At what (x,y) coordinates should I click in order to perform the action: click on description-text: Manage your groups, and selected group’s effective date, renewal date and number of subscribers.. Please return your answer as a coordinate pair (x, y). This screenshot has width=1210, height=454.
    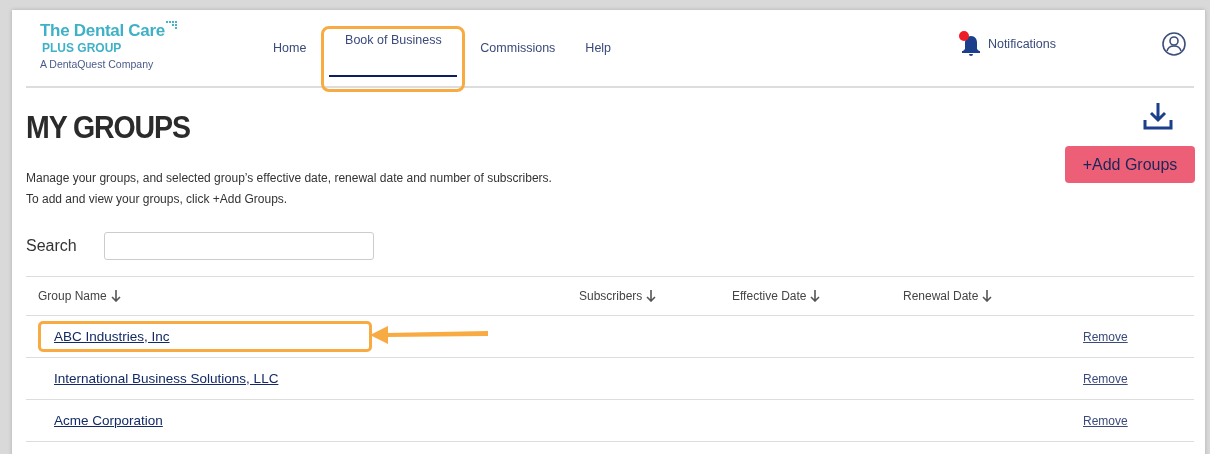
    Looking at the image, I should click on (289, 178).